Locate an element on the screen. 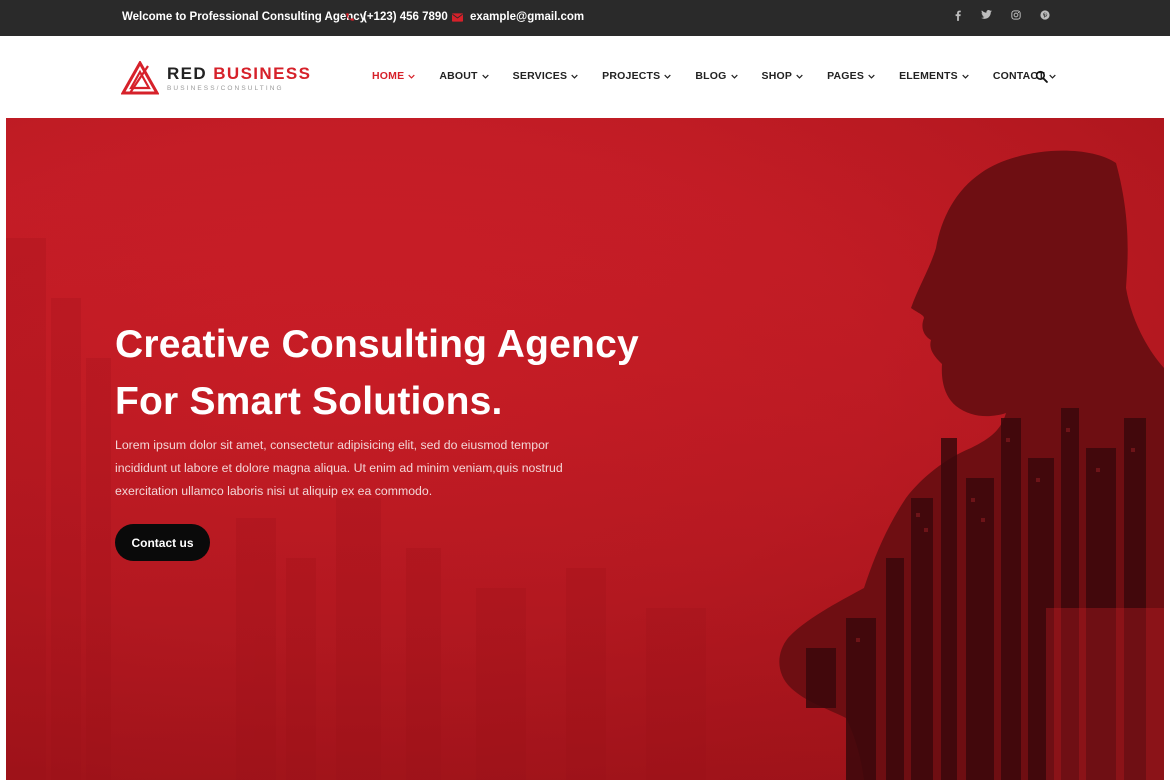 This screenshot has height=780, width=1170. site-logo: RED BUSINESS BUSINESS/CONSULTING is located at coordinates (216, 78).